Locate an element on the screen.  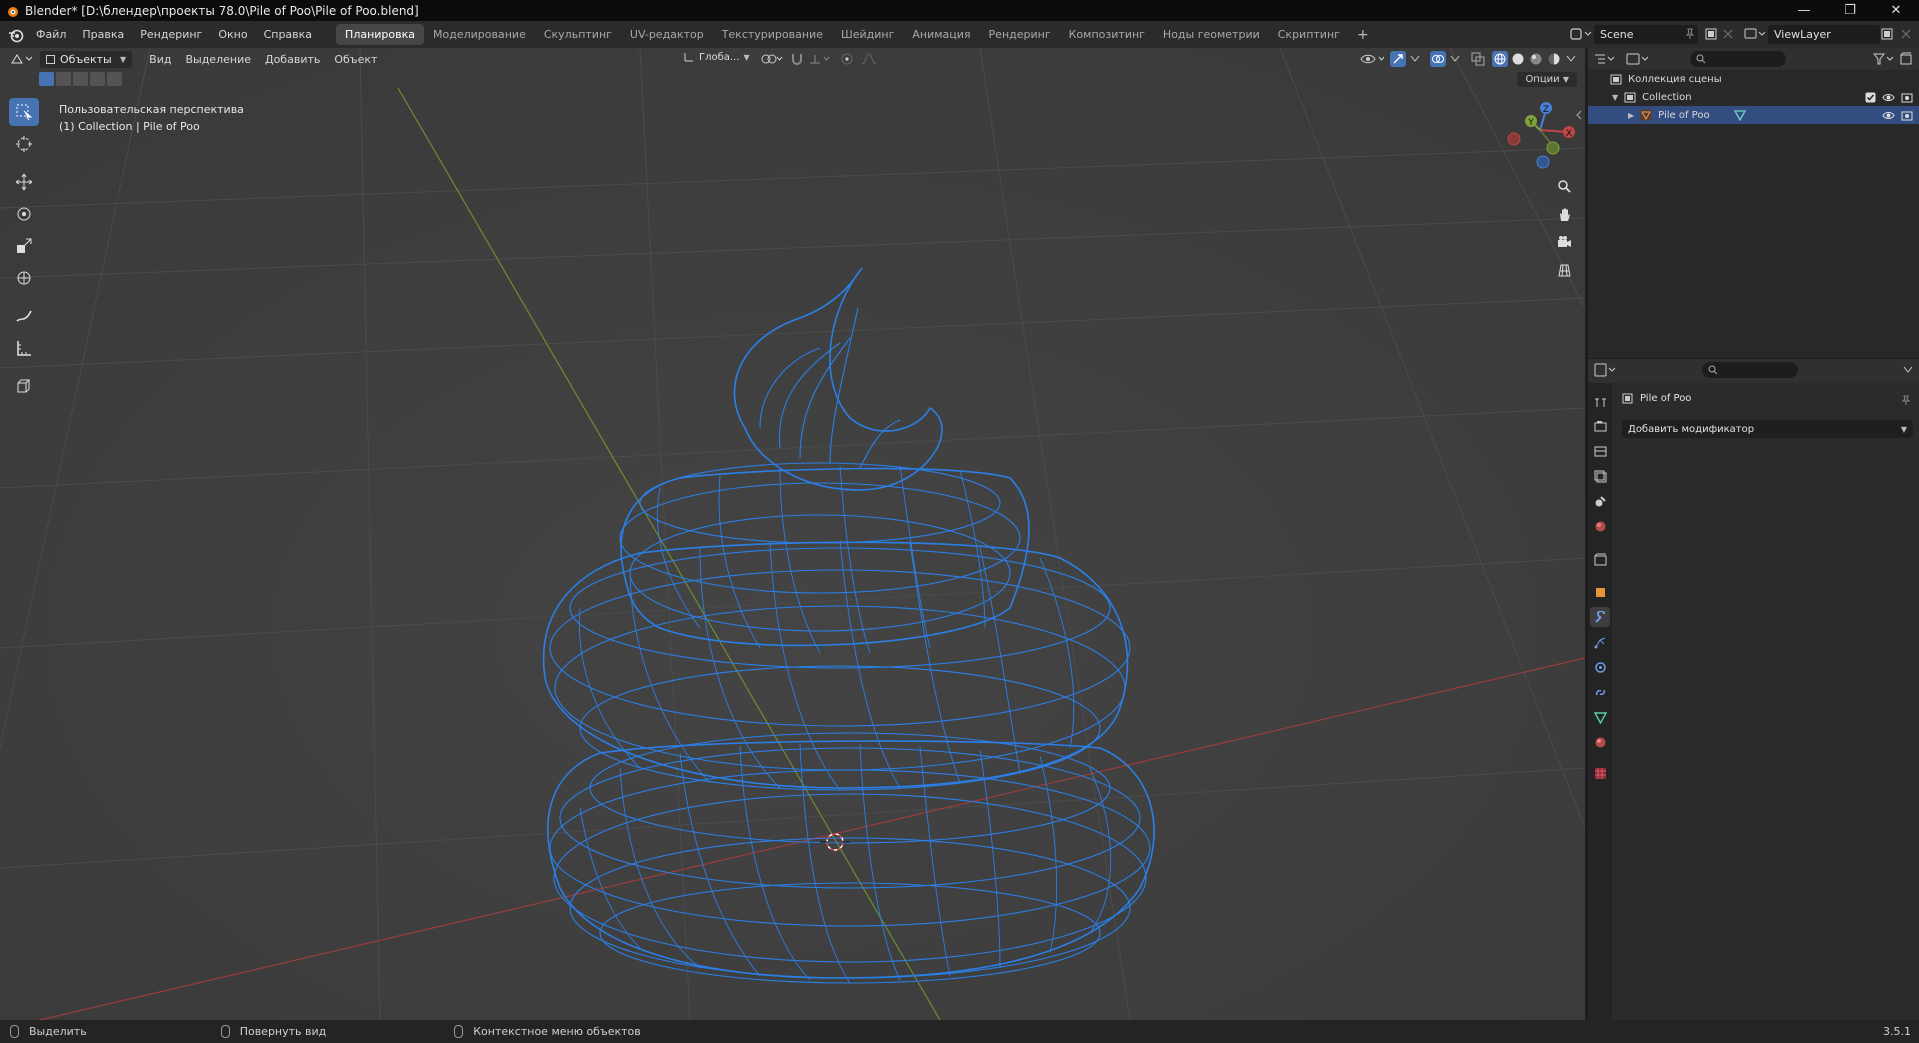
tab-modifiers is located at coordinates (1600, 617).